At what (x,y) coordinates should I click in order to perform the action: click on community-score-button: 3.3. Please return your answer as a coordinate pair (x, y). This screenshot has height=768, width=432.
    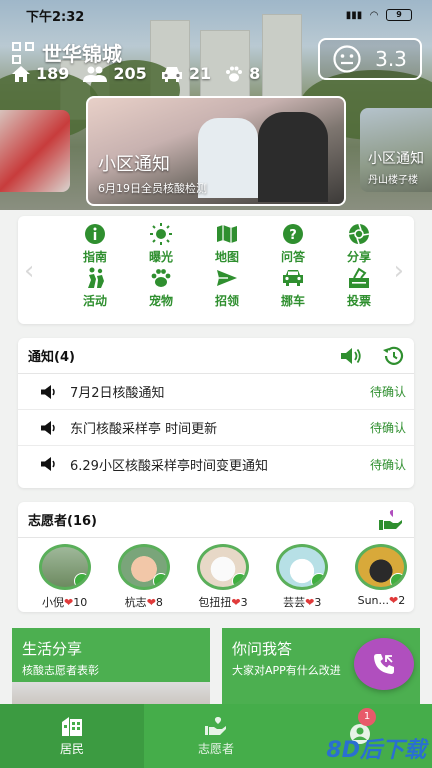
    Looking at the image, I should click on (370, 59).